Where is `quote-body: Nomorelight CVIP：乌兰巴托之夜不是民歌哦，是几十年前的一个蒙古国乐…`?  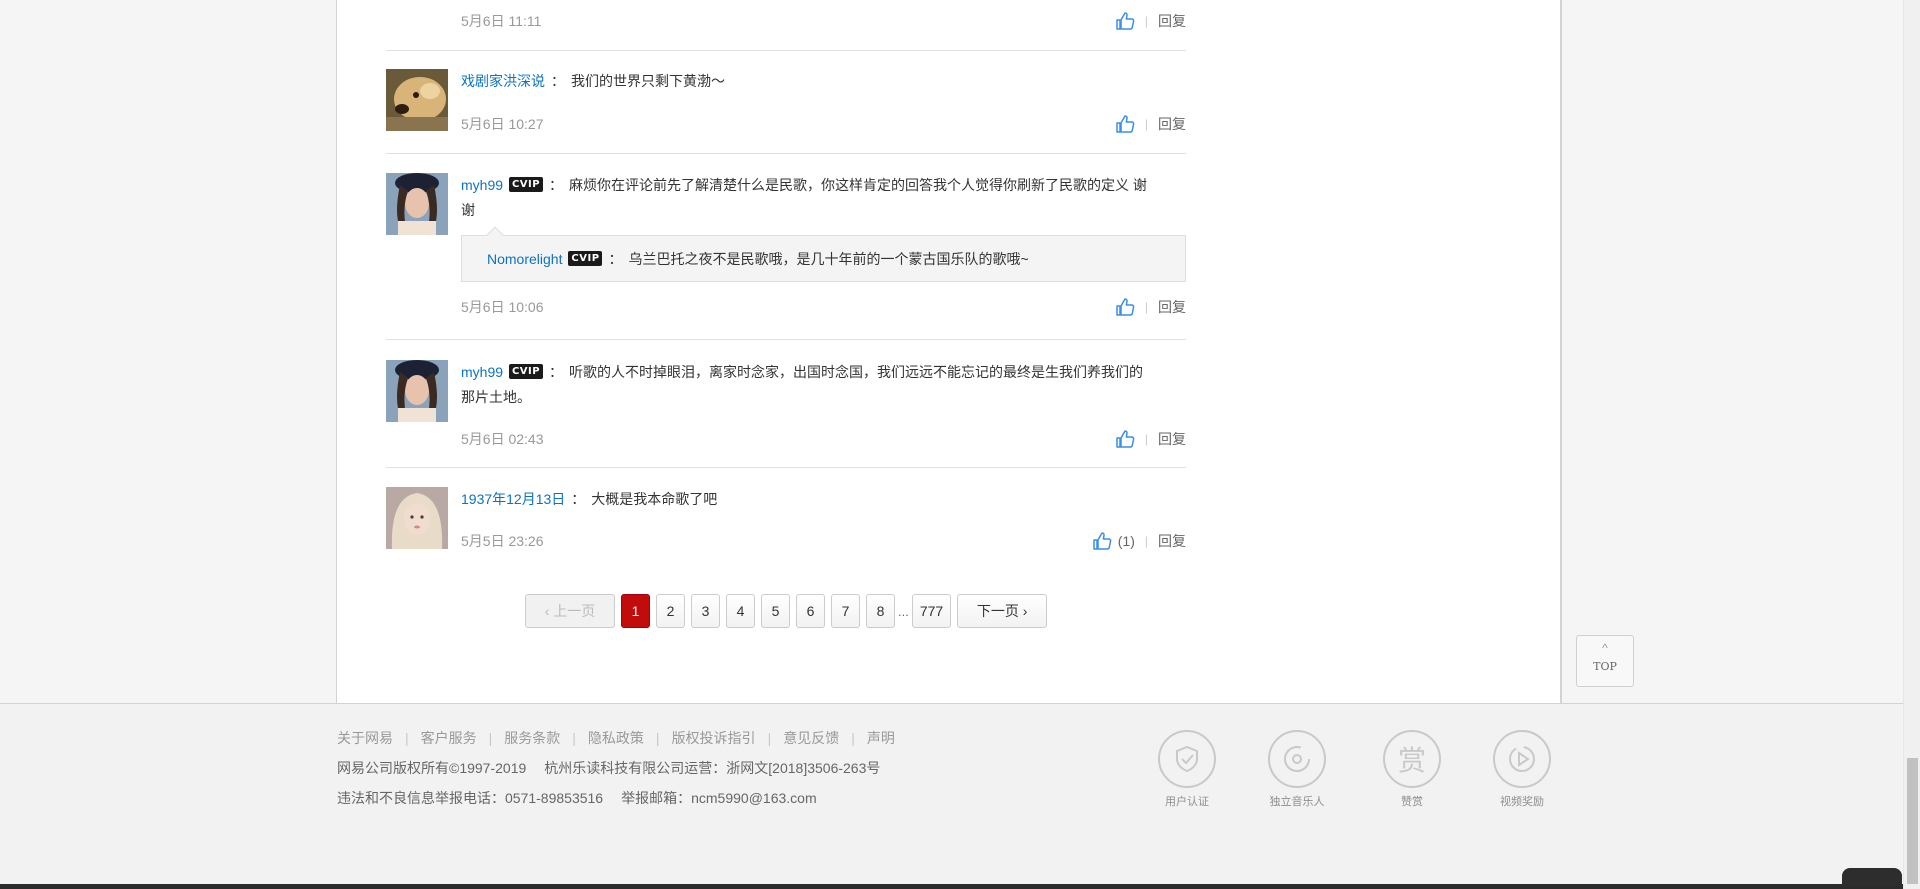
quote-body: Nomorelight CVIP：乌兰巴托之夜不是民歌哦，是几十年前的一个蒙古国乐… is located at coordinates (758, 259).